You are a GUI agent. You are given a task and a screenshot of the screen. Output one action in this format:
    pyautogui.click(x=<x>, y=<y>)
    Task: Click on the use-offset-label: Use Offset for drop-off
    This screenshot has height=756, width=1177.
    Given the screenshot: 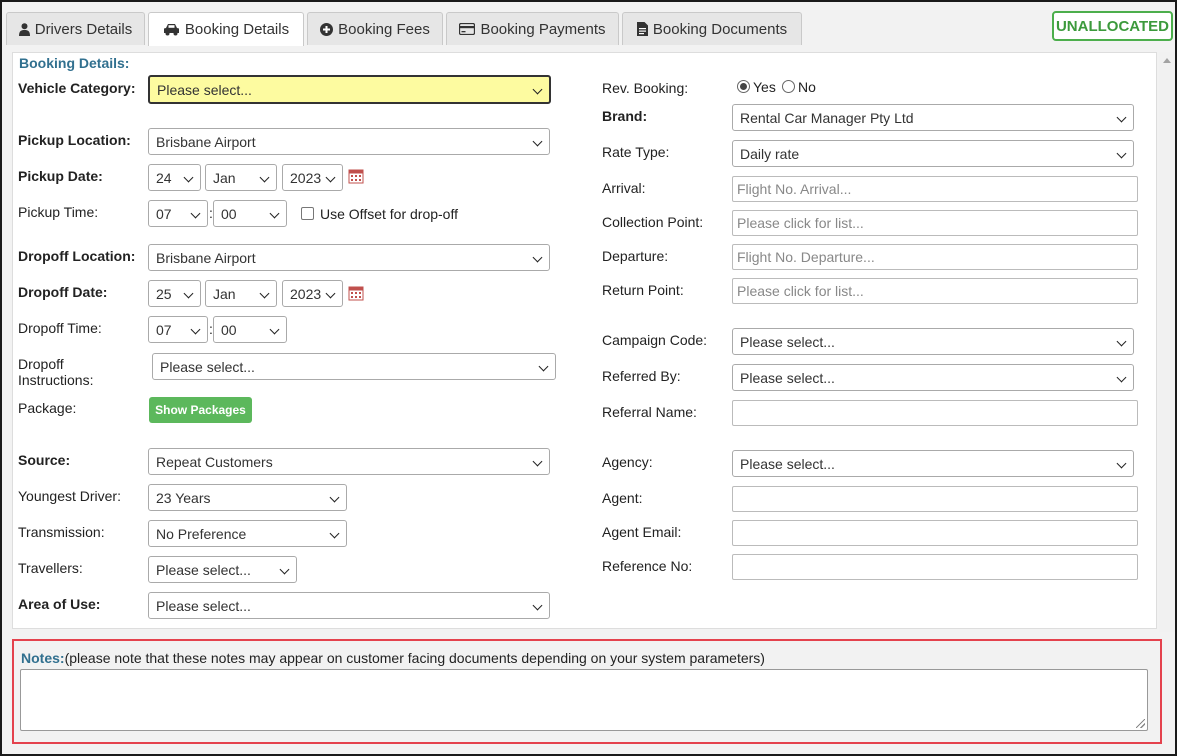 What is the action you would take?
    pyautogui.click(x=389, y=214)
    